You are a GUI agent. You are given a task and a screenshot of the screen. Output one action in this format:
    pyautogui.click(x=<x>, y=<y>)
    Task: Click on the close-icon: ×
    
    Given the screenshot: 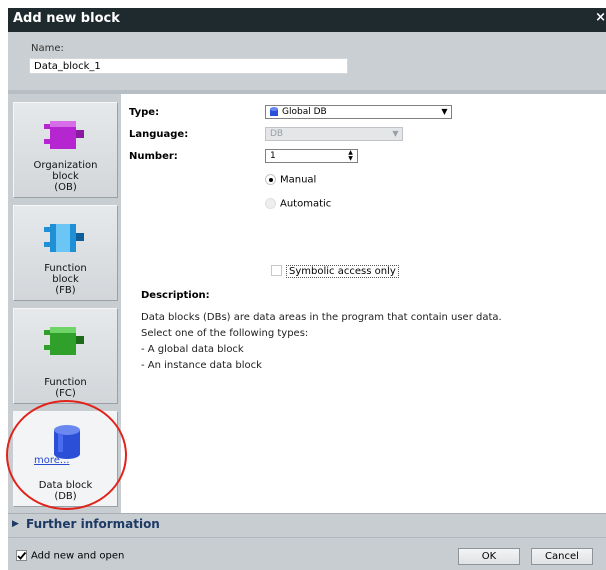 What is the action you would take?
    pyautogui.click(x=600, y=17)
    